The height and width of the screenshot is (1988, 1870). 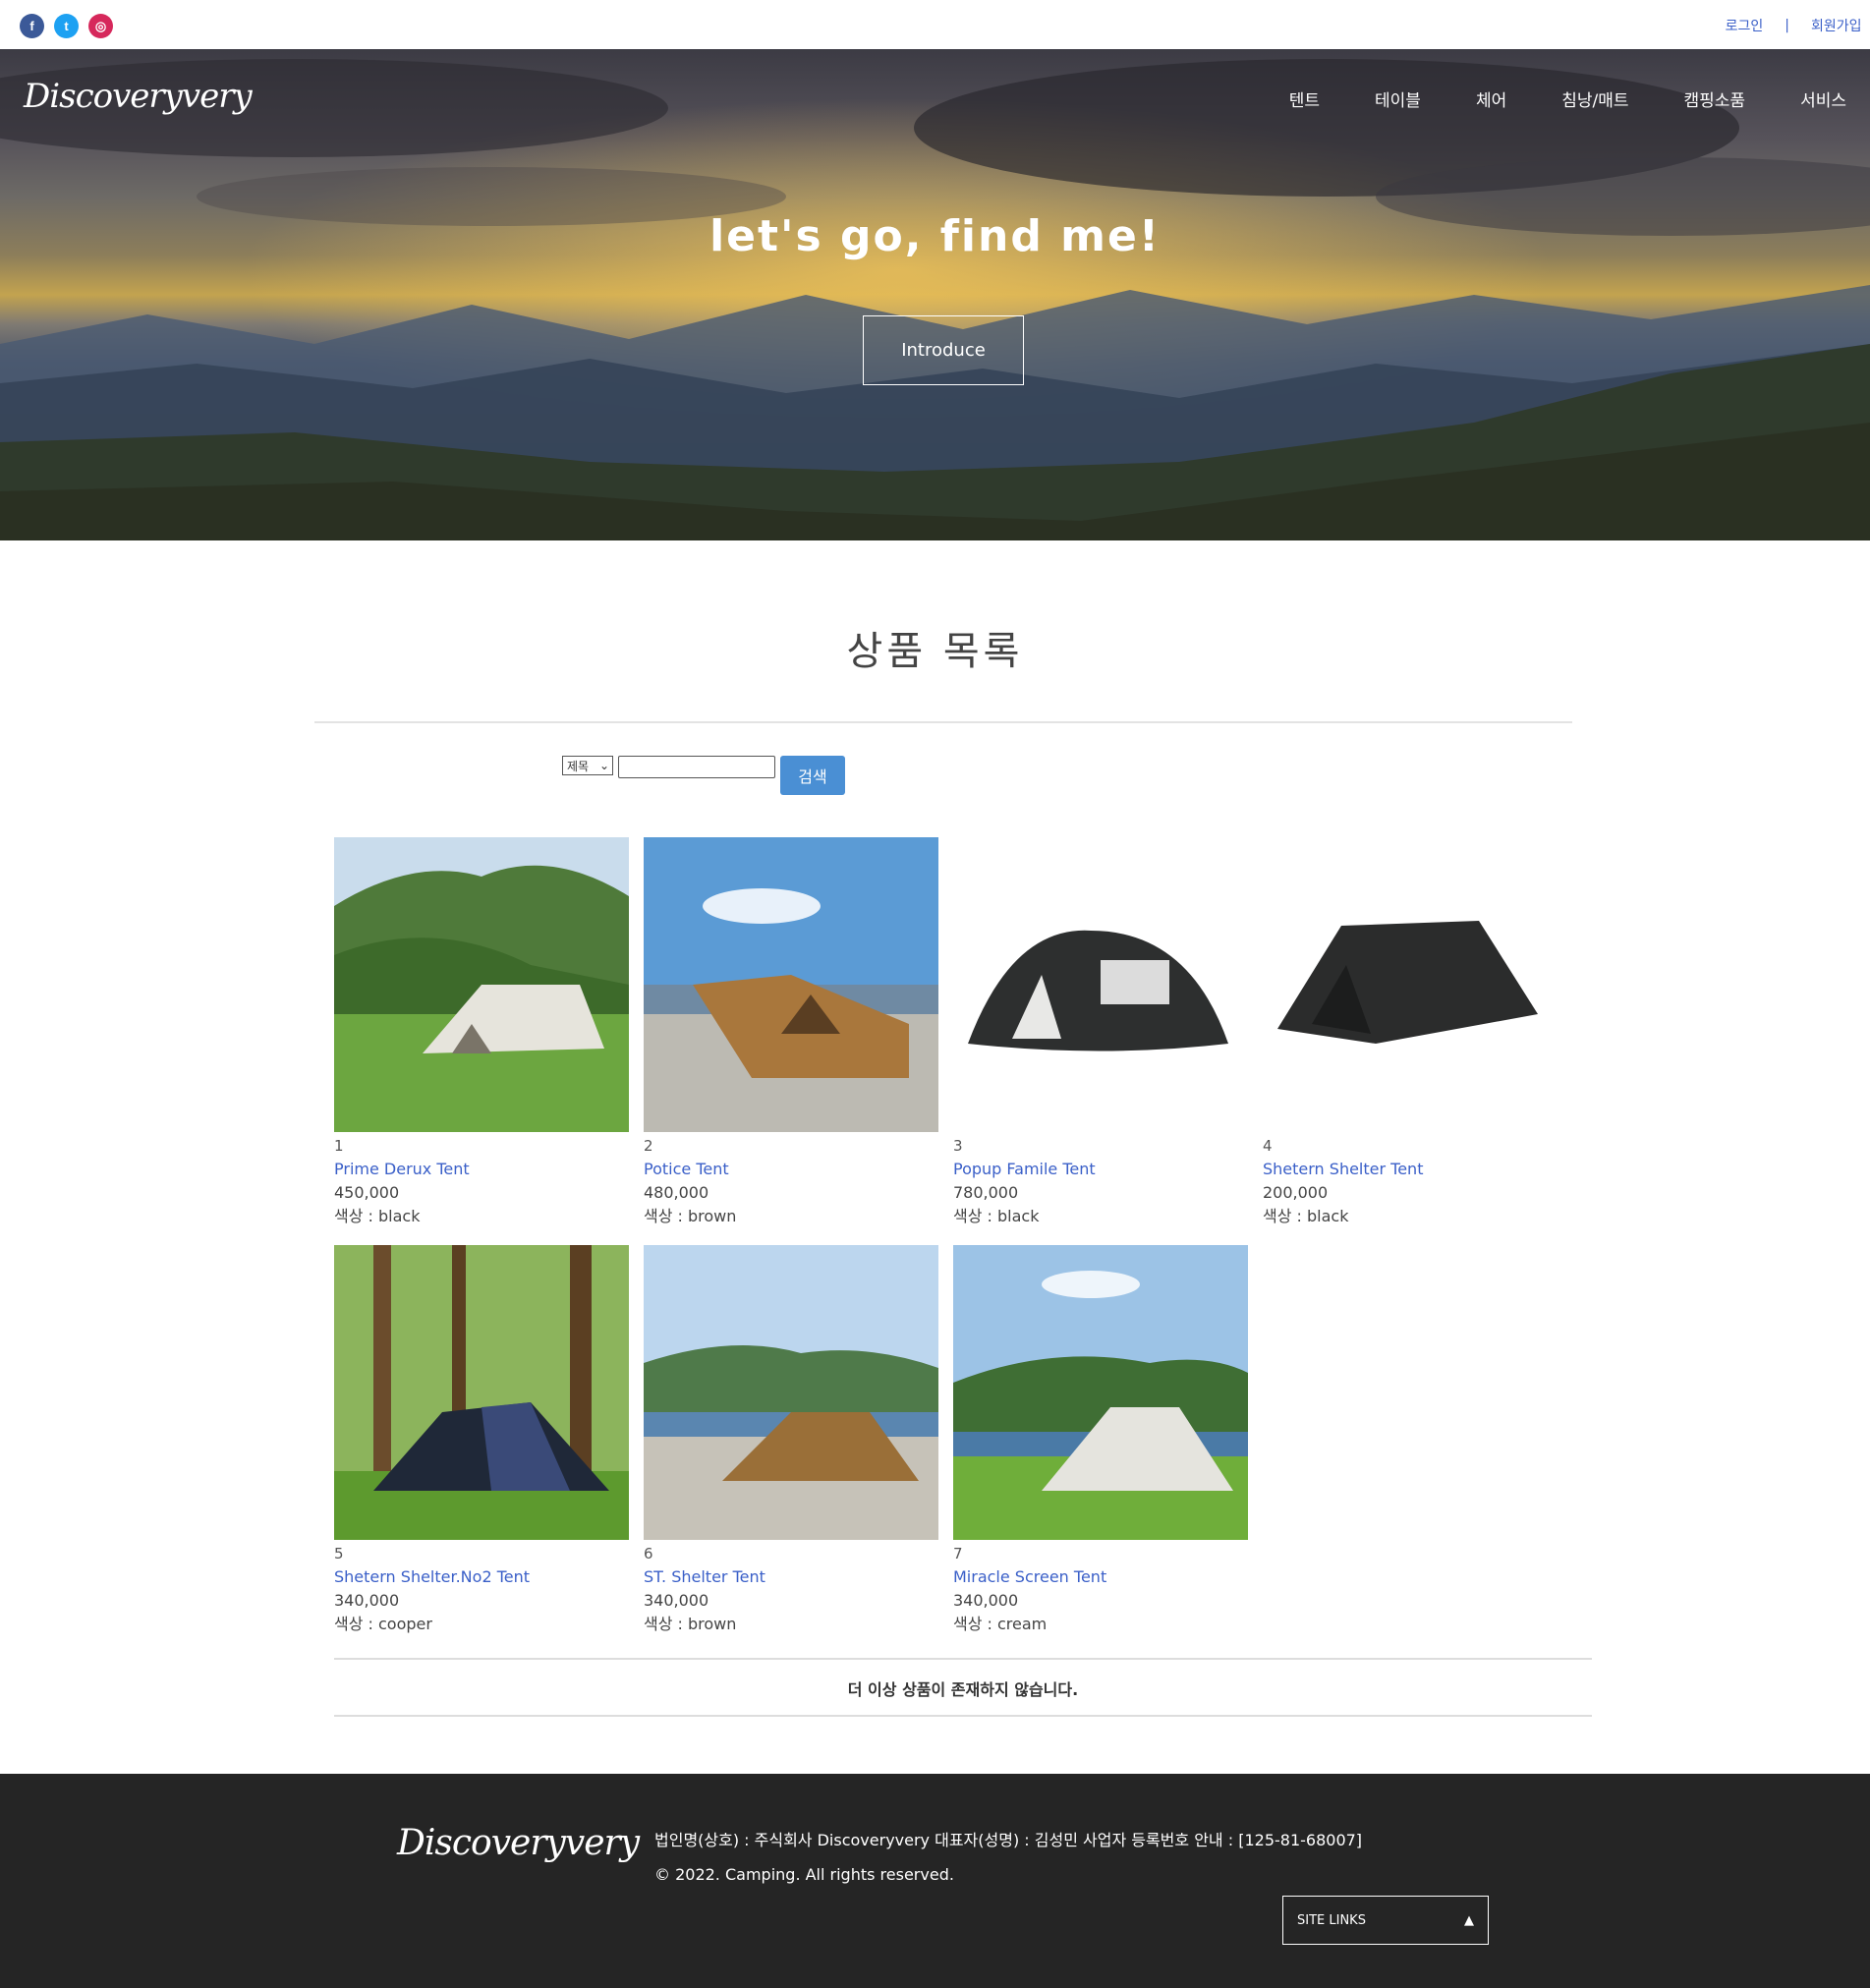 I want to click on product-number: 7, so click(x=958, y=1553).